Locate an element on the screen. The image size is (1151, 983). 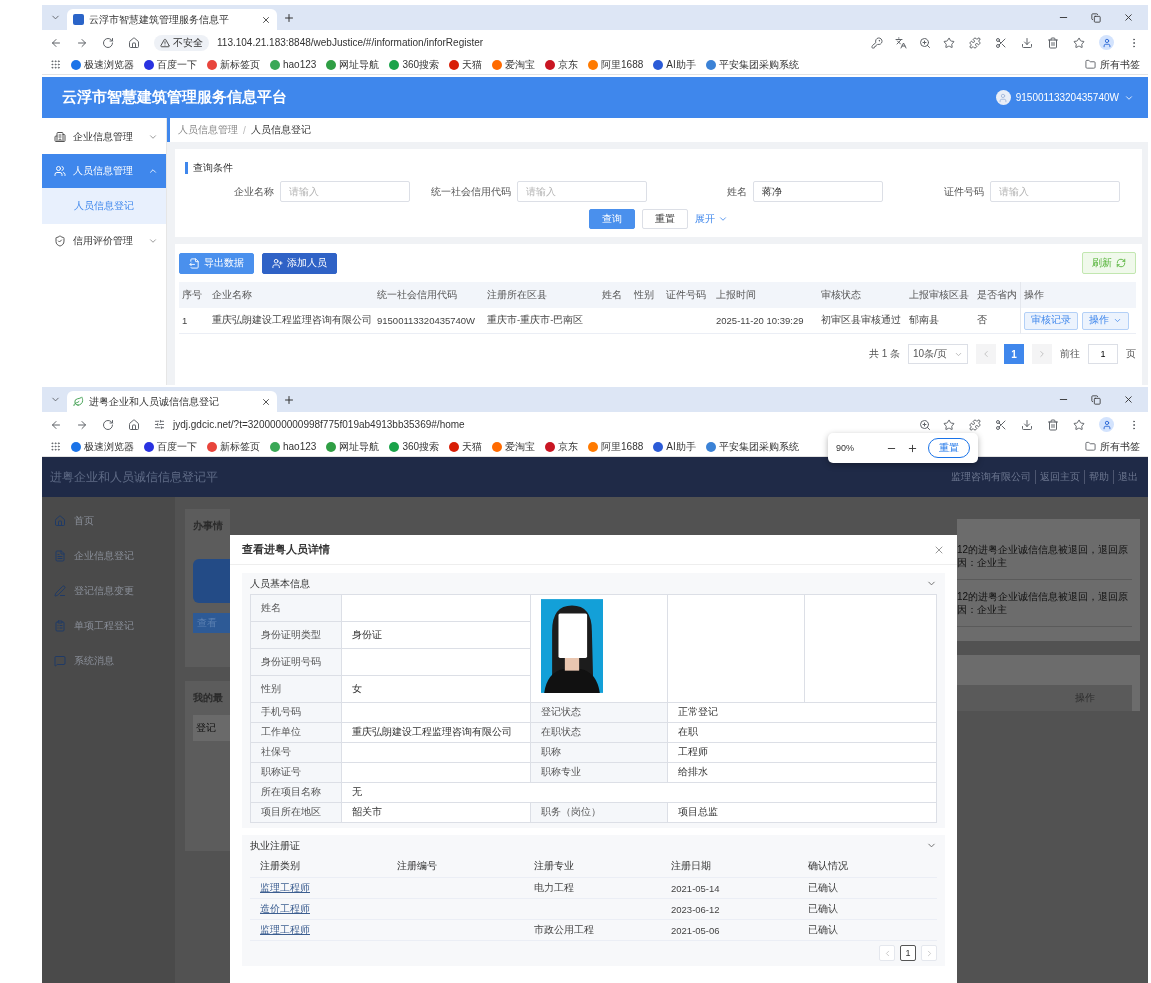
security-chip: 不安全 is located at coordinates (181, 42).